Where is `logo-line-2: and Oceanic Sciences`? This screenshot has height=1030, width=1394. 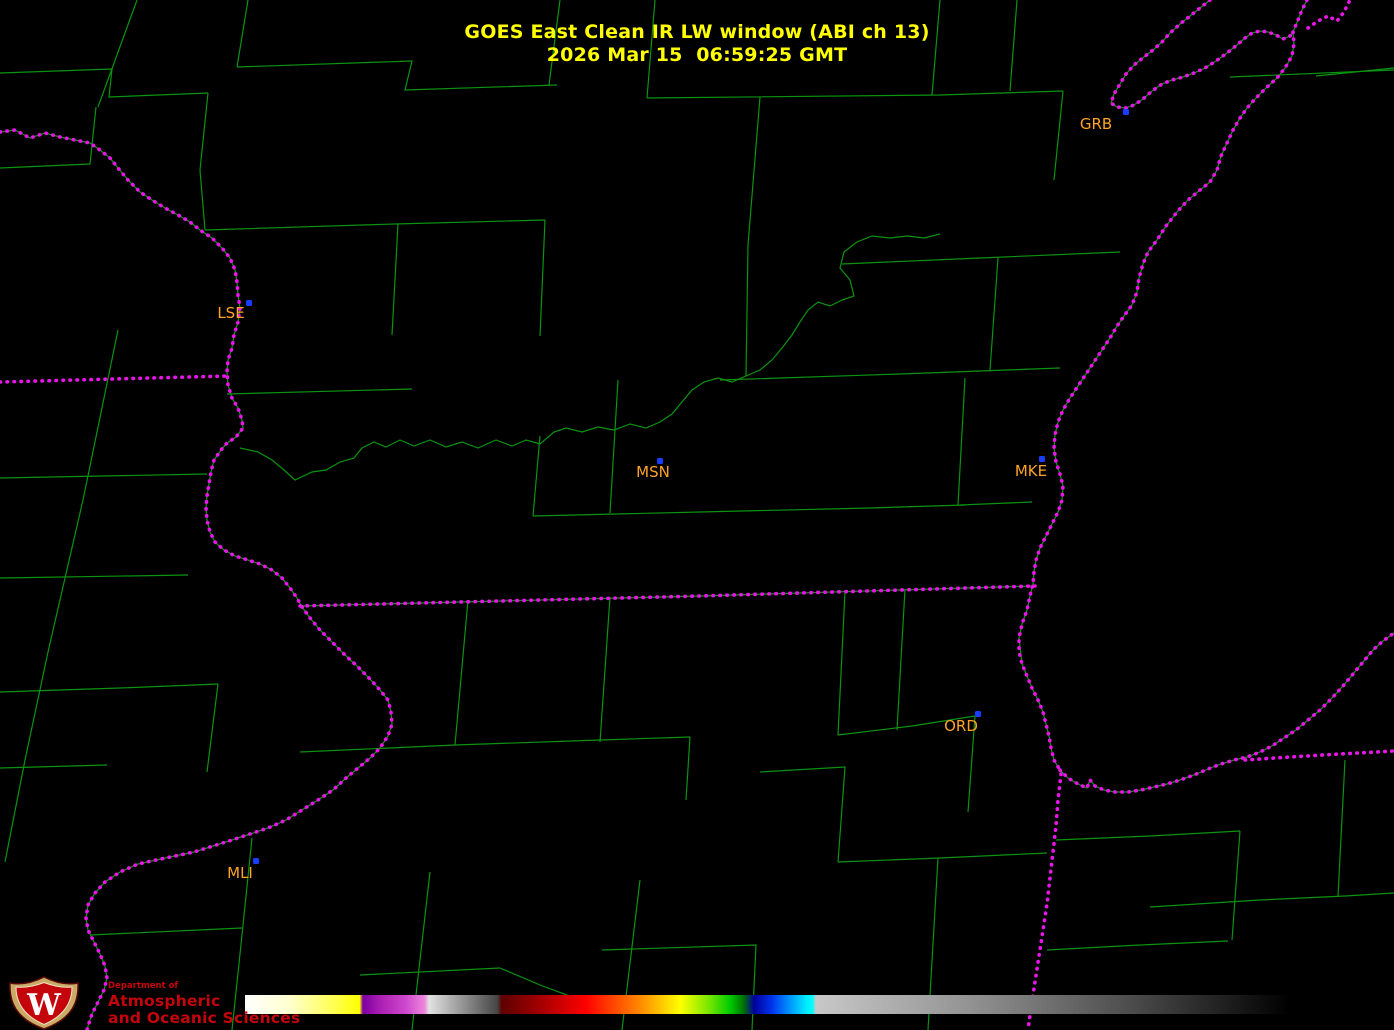
logo-line-2: and Oceanic Sciences is located at coordinates (204, 1018).